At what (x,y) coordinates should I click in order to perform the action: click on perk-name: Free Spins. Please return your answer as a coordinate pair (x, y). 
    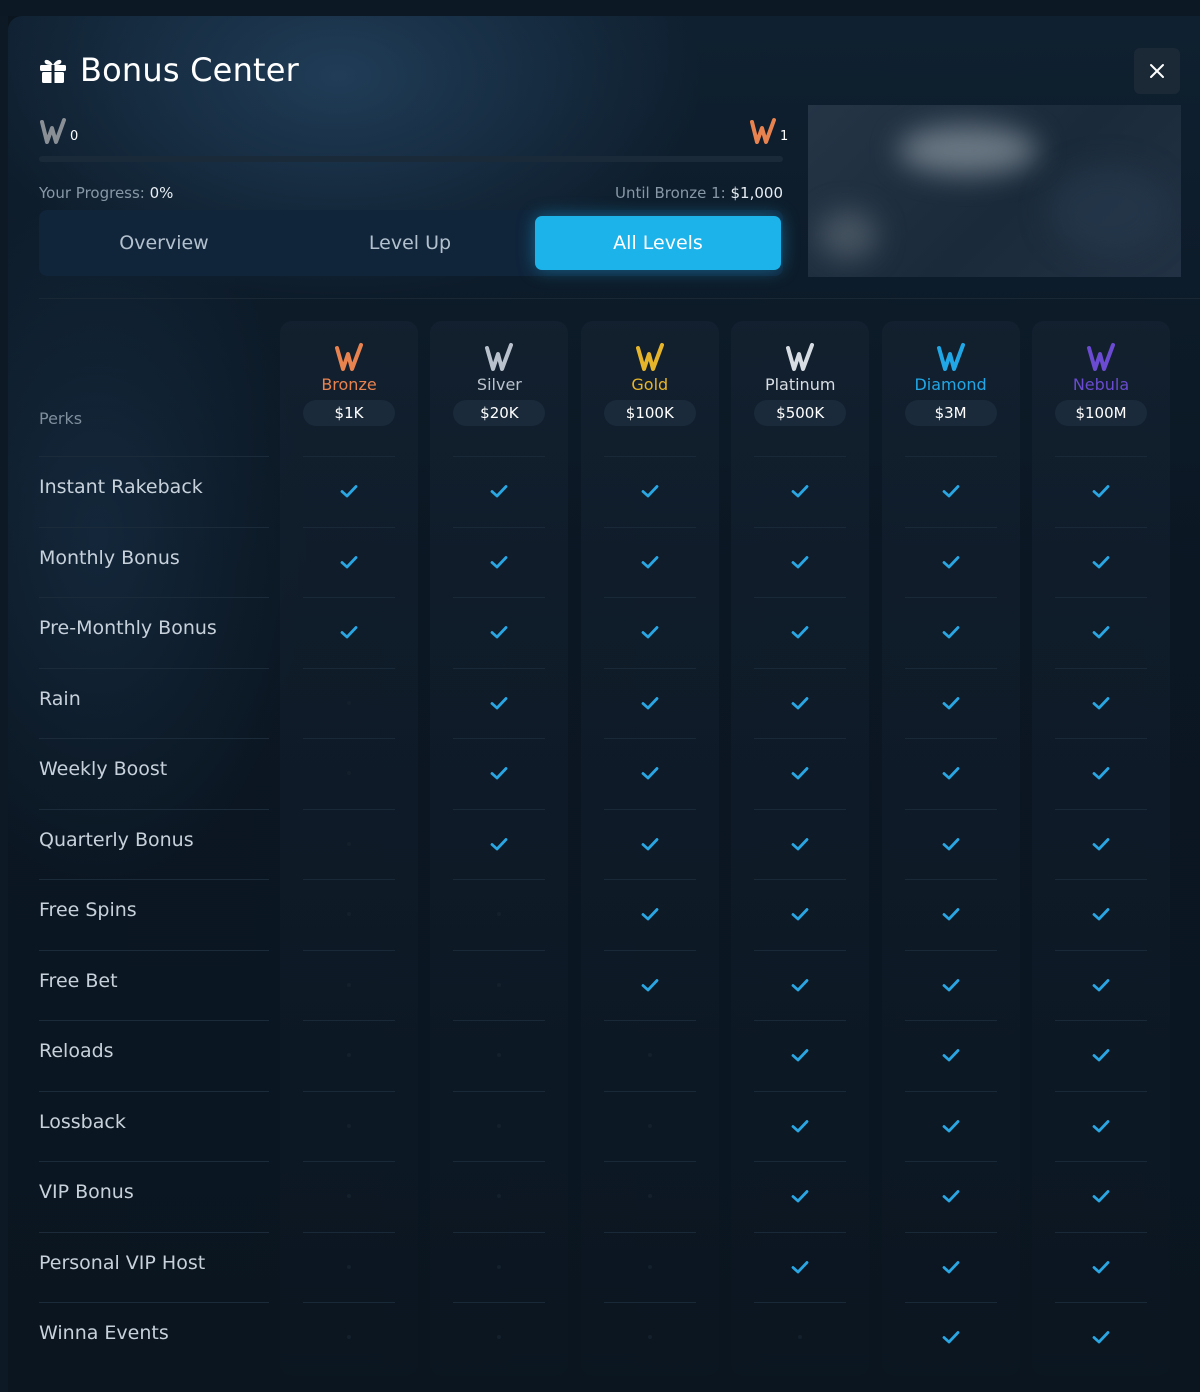
    Looking at the image, I should click on (88, 910).